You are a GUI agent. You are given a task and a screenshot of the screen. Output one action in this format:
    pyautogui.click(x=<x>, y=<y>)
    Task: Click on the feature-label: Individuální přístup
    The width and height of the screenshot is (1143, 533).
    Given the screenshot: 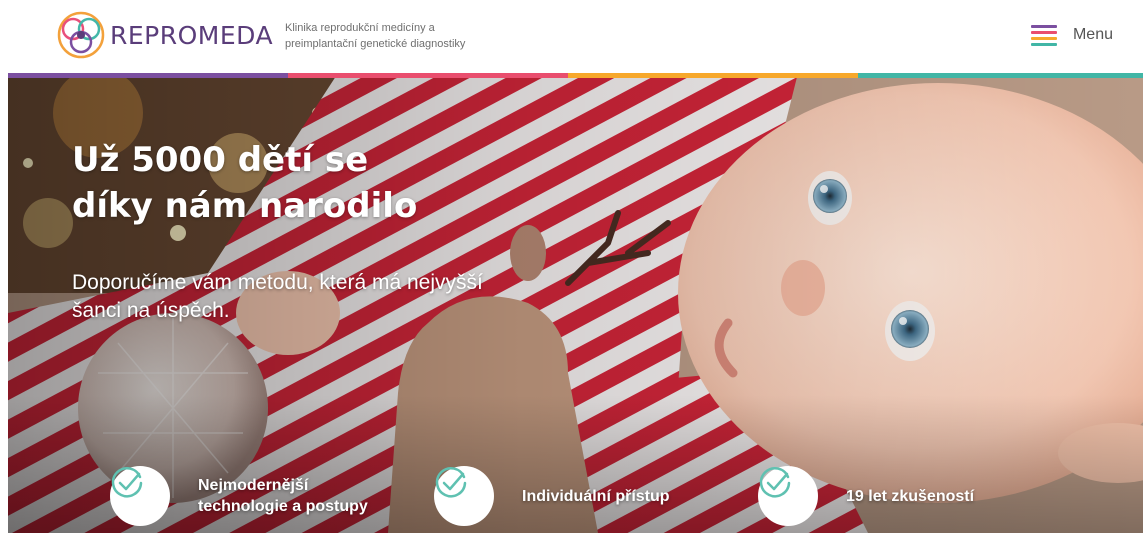 What is the action you would take?
    pyautogui.click(x=596, y=496)
    